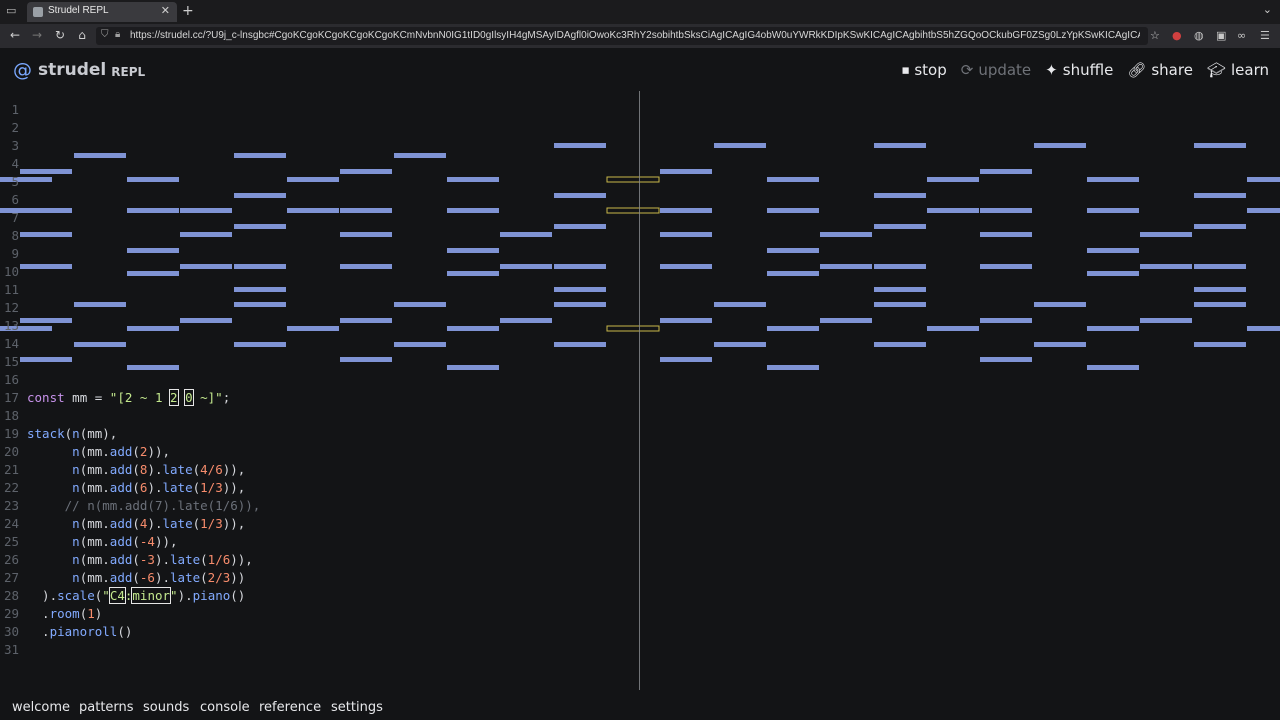 The width and height of the screenshot is (1280, 720). Describe the element at coordinates (162, 505) in the screenshot. I see `code-text: // n(mm.add(7).late(1/6)),` at that location.